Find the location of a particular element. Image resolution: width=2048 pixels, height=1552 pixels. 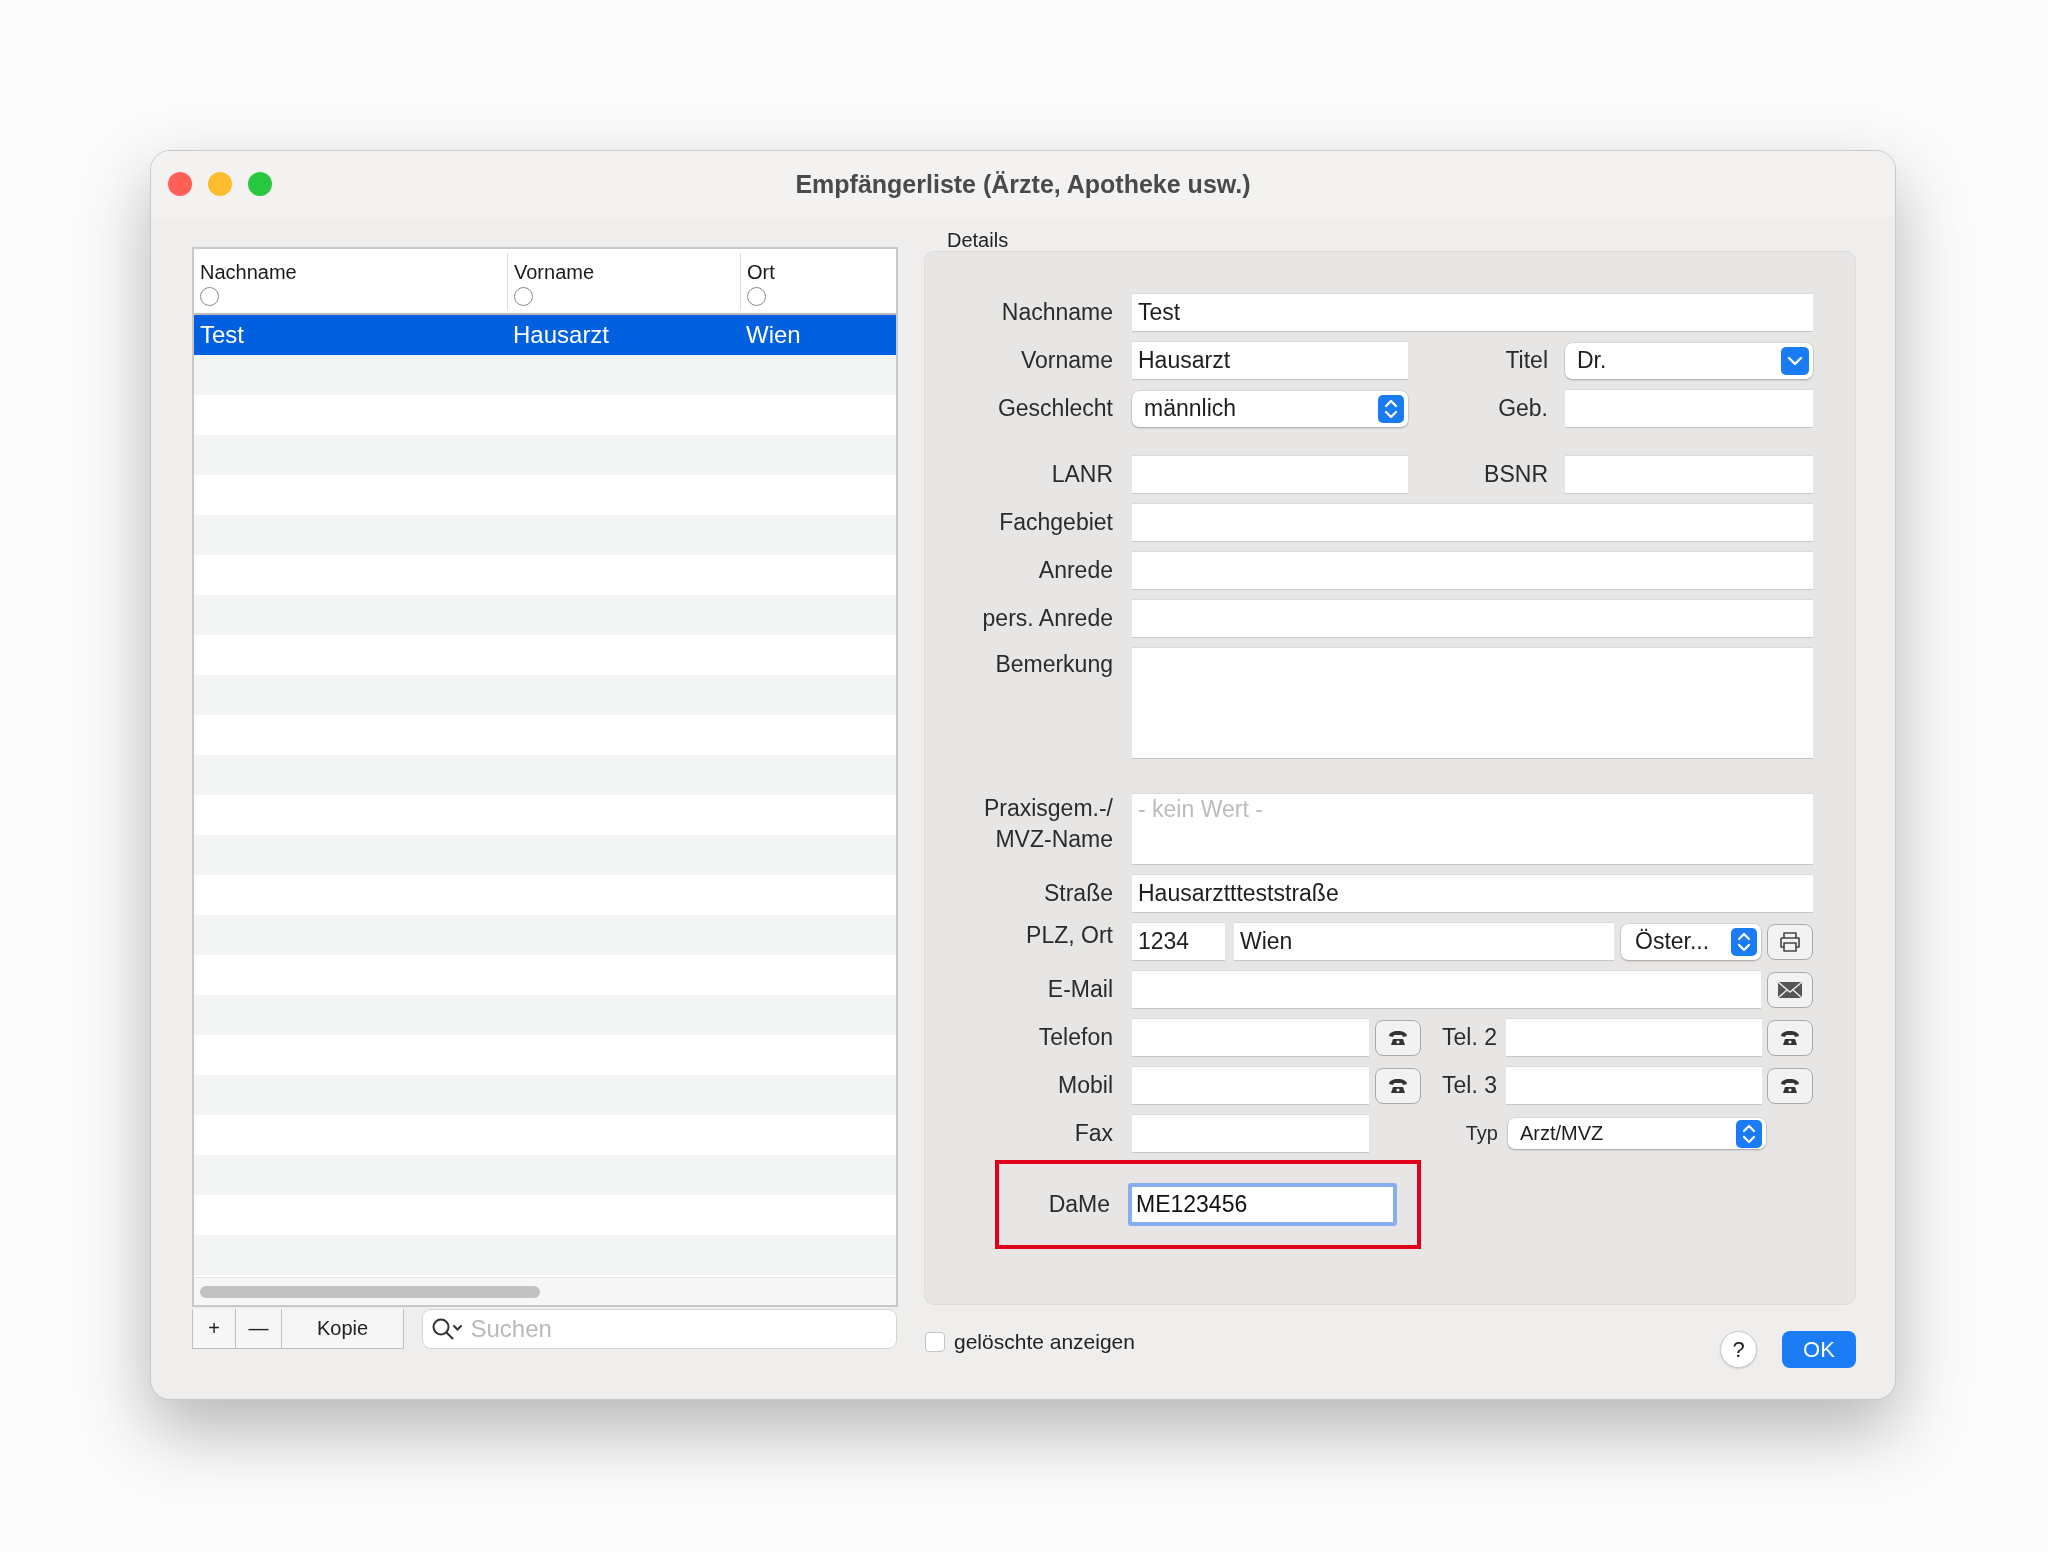

window-title: Empfängerliste (Ärzte, Apotheke usw.) is located at coordinates (1023, 184).